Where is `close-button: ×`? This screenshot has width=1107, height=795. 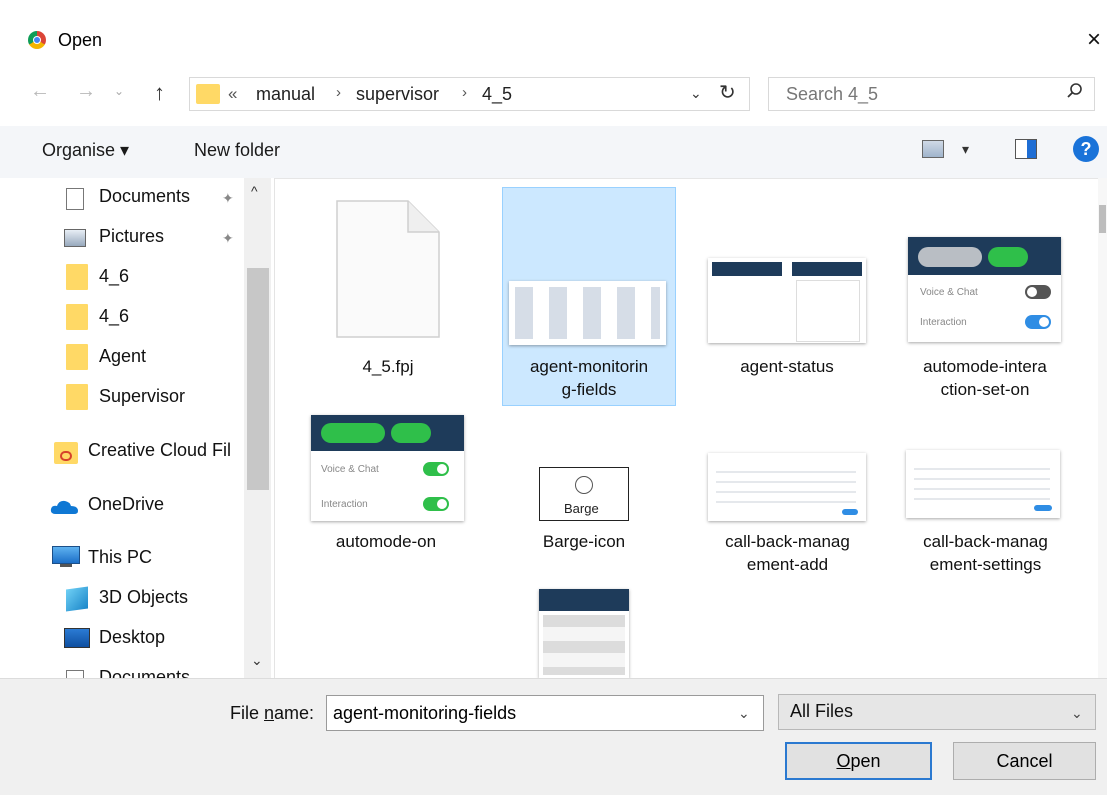 close-button: × is located at coordinates (1093, 40).